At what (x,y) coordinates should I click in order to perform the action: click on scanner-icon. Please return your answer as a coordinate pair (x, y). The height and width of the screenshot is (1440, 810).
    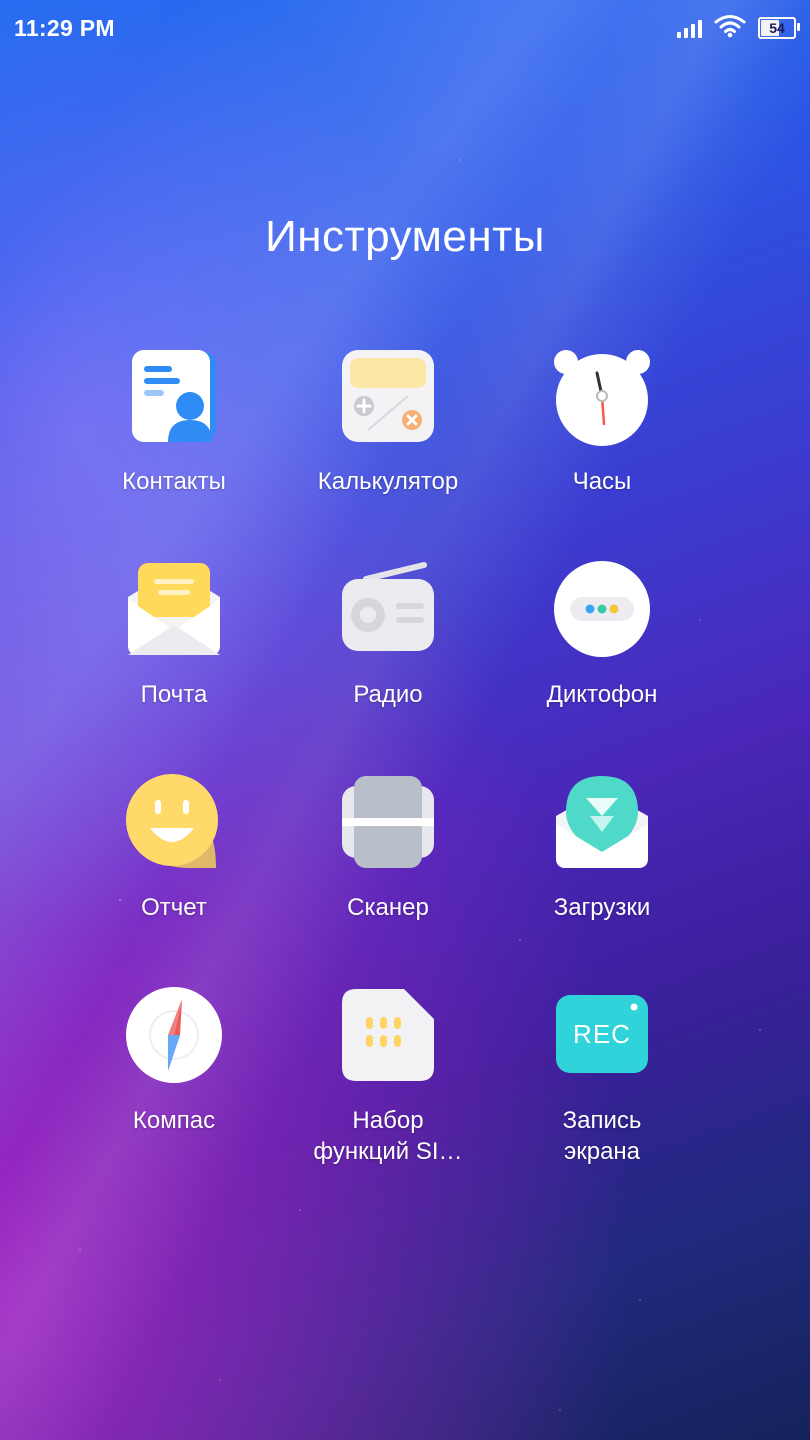
    Looking at the image, I should click on (388, 822).